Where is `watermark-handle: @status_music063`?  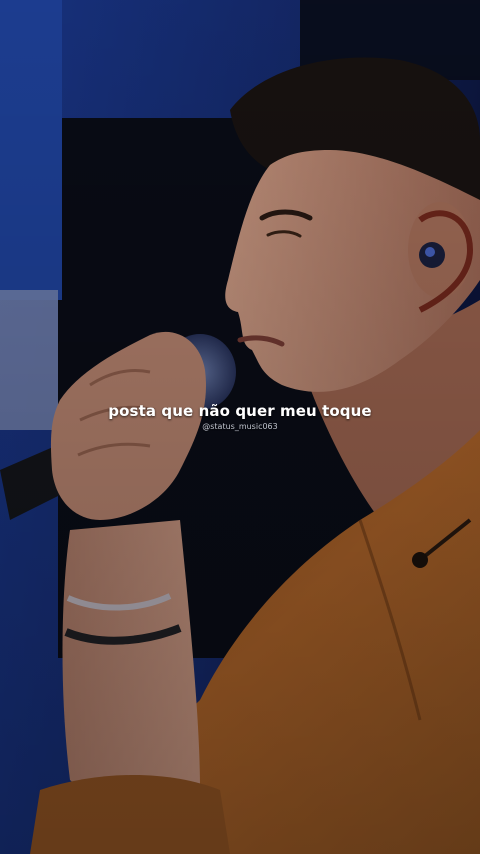 watermark-handle: @status_music063 is located at coordinates (240, 426).